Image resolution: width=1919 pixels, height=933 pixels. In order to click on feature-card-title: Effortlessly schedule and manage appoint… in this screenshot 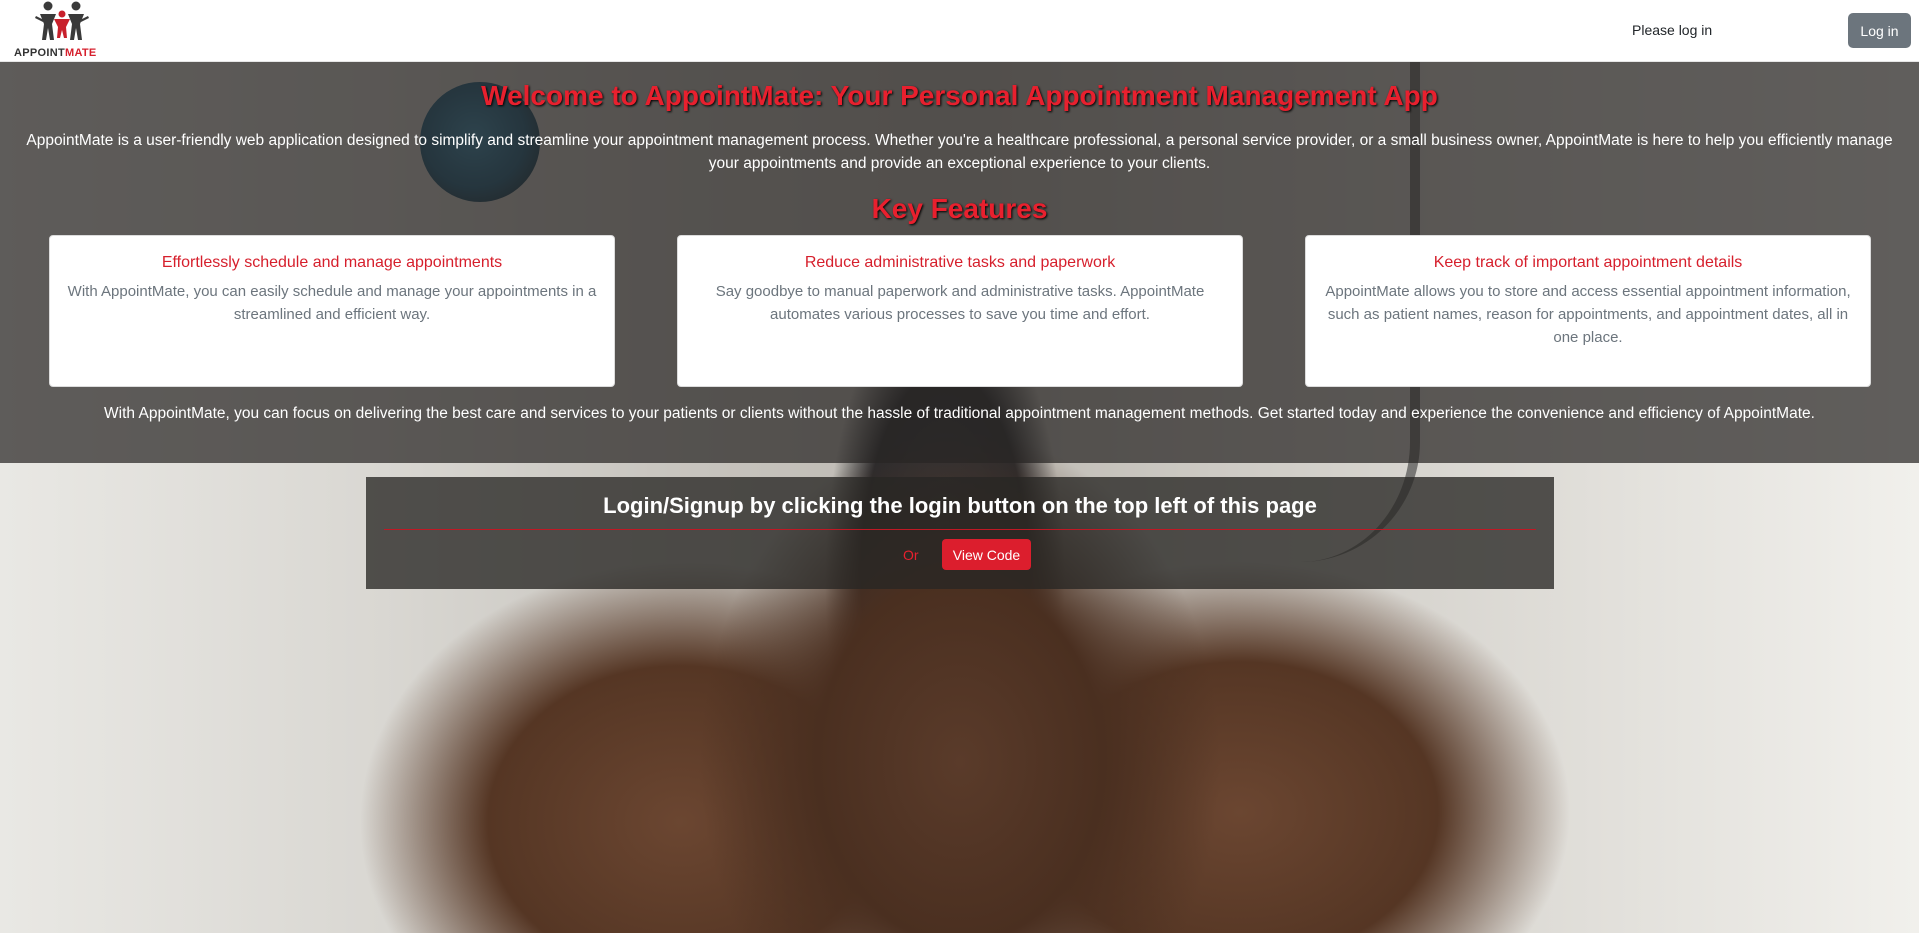, I will do `click(332, 262)`.